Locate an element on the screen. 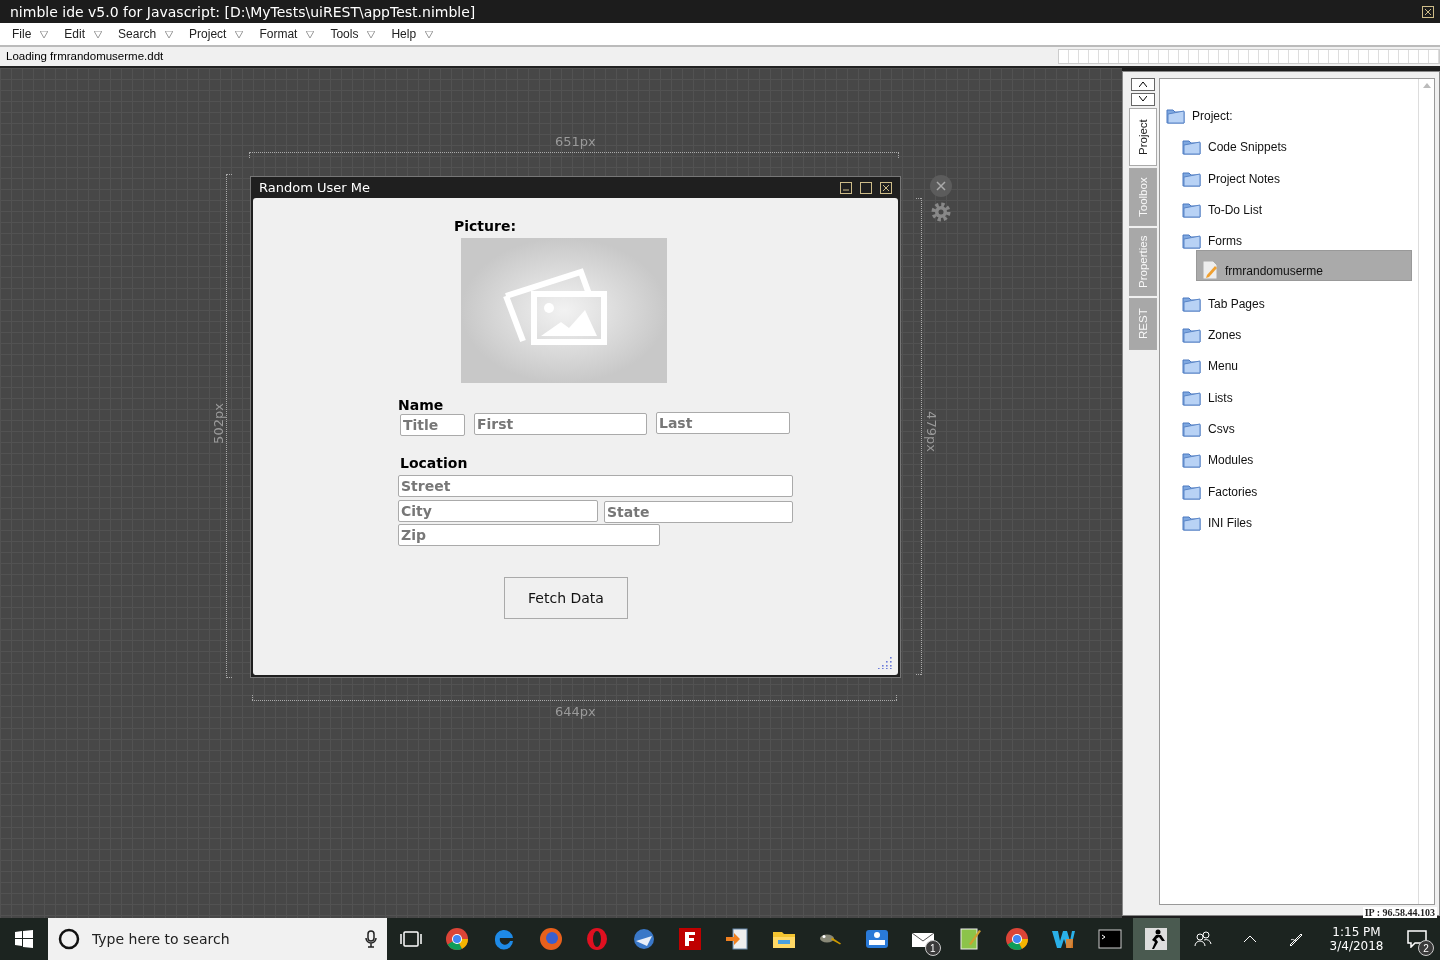 This screenshot has height=960, width=1440. settings-icon is located at coordinates (941, 212).